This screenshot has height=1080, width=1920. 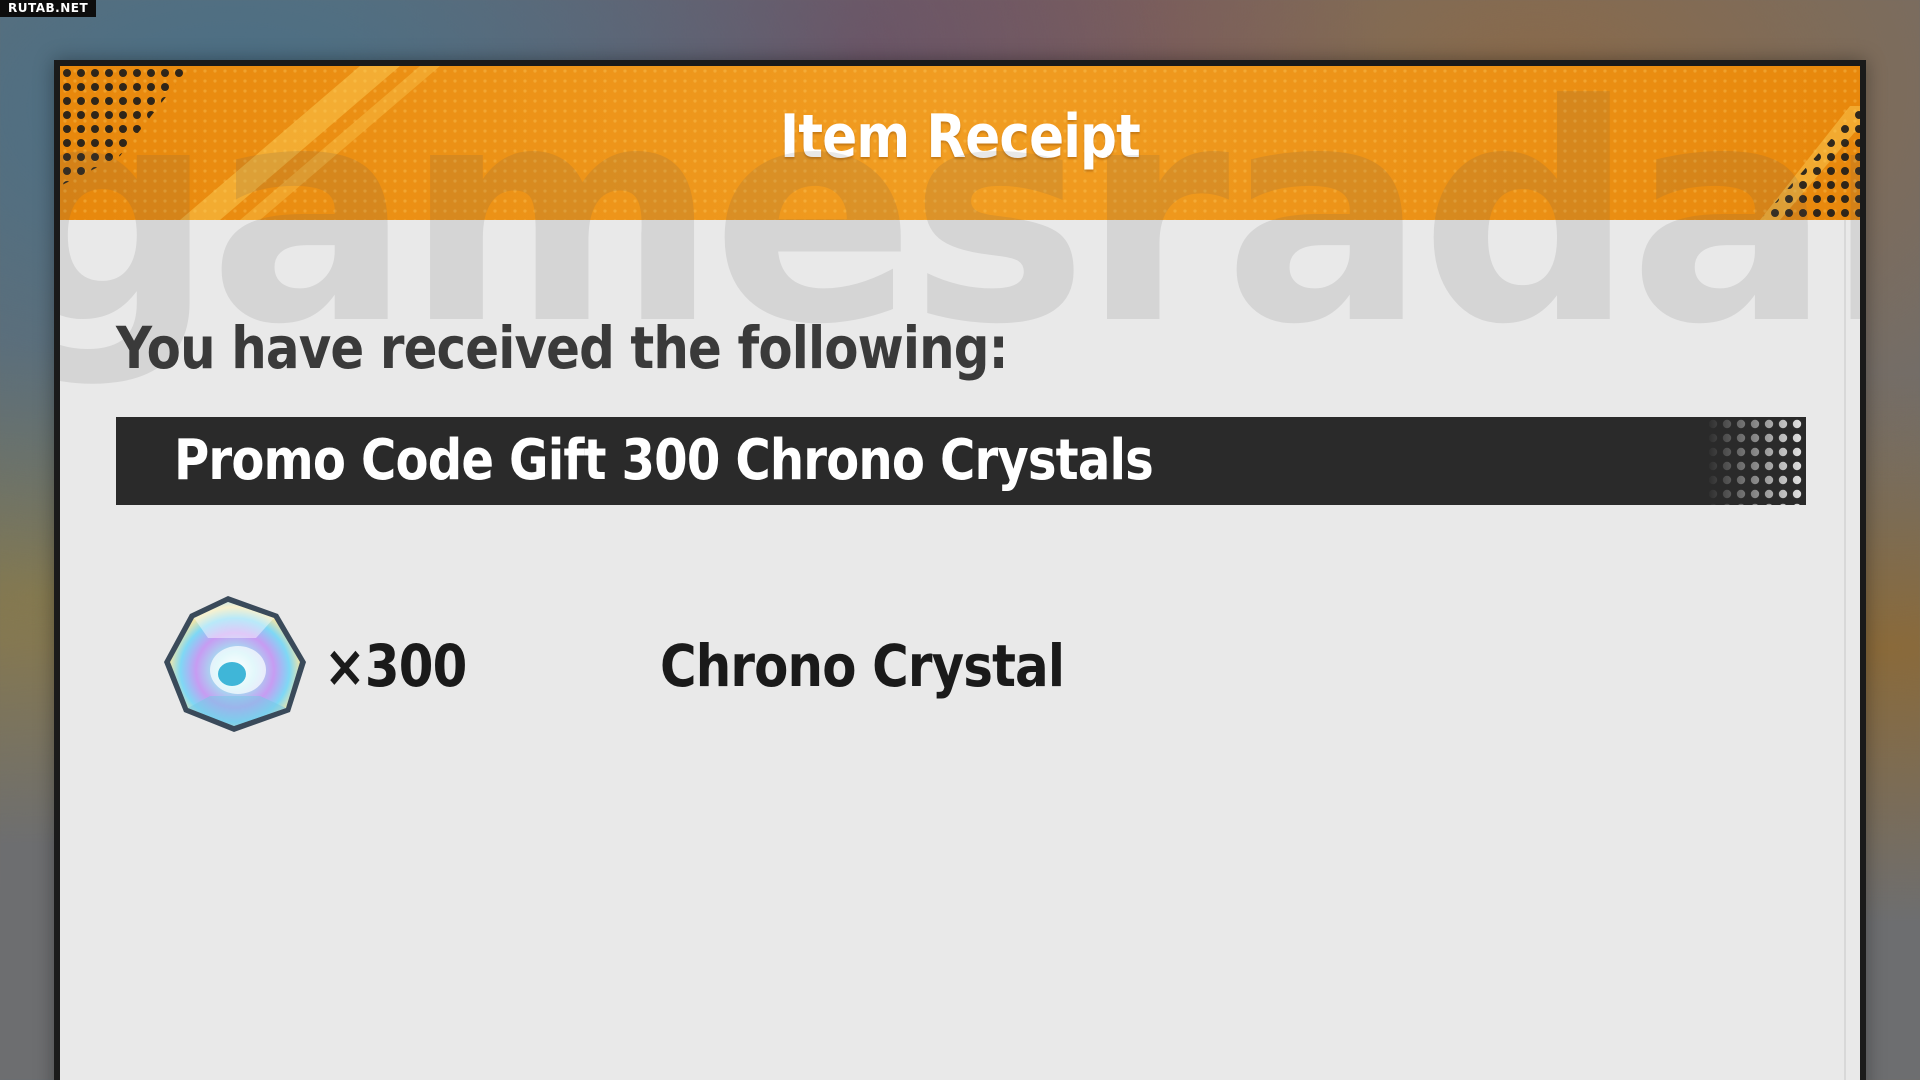 I want to click on chrono-crystal-icon, so click(x=235, y=664).